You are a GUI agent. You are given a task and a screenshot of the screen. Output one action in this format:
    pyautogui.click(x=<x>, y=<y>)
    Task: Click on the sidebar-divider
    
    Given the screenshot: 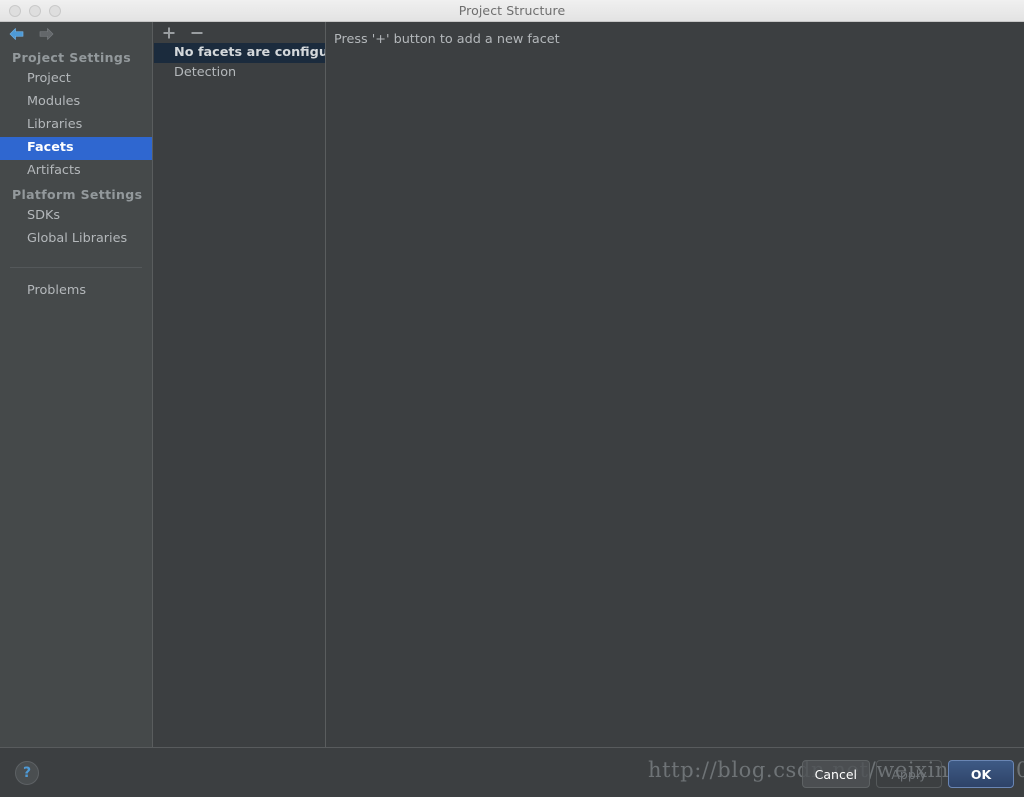 What is the action you would take?
    pyautogui.click(x=76, y=267)
    